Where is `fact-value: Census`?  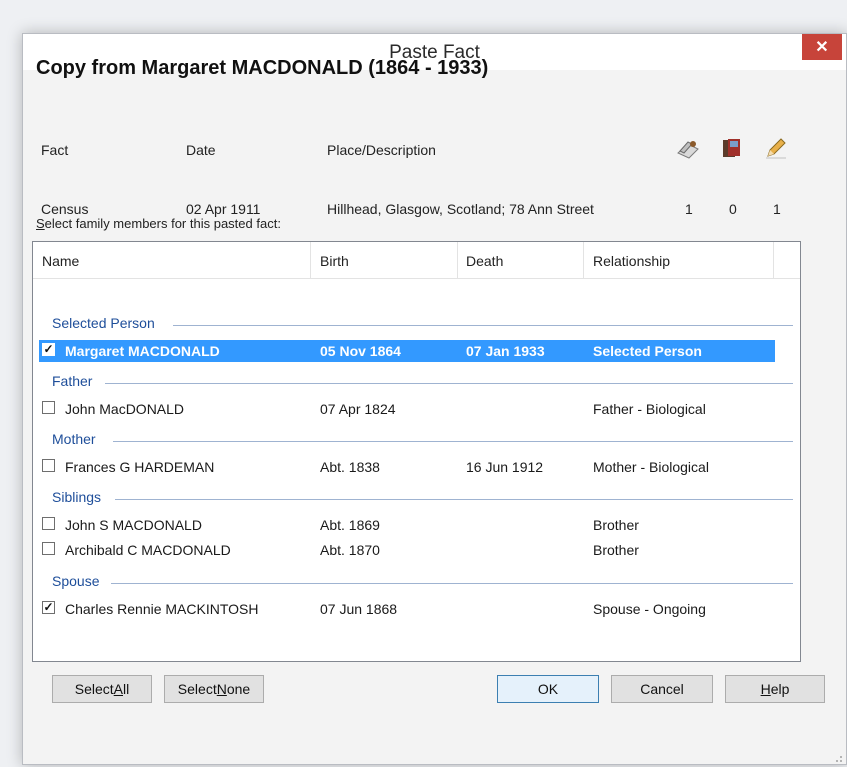
fact-value: Census is located at coordinates (65, 209).